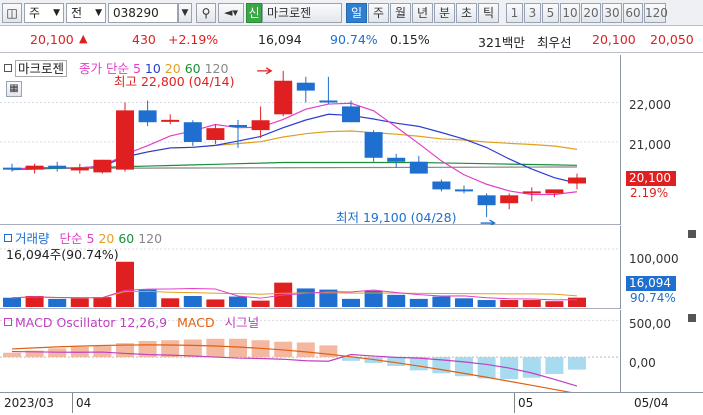 The width and height of the screenshot is (703, 415). I want to click on mode-select: 전 ▼, so click(86, 13).